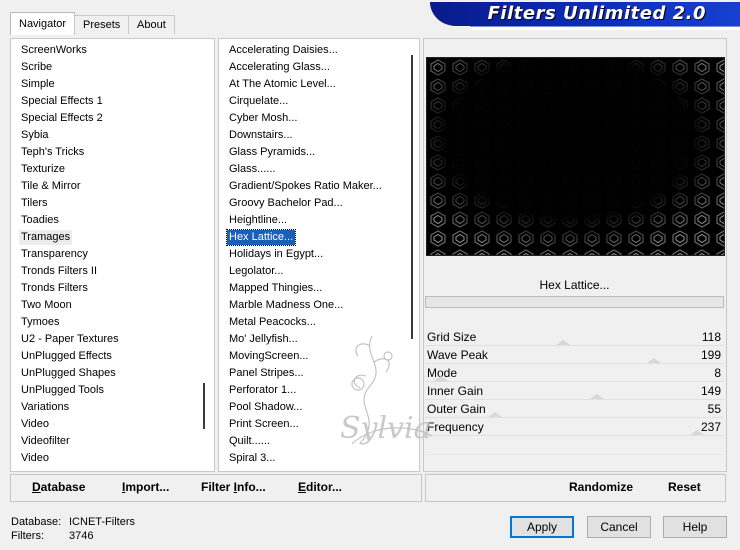 The image size is (740, 550). What do you see at coordinates (412, 197) in the screenshot?
I see `filter-scroll-thumb` at bounding box center [412, 197].